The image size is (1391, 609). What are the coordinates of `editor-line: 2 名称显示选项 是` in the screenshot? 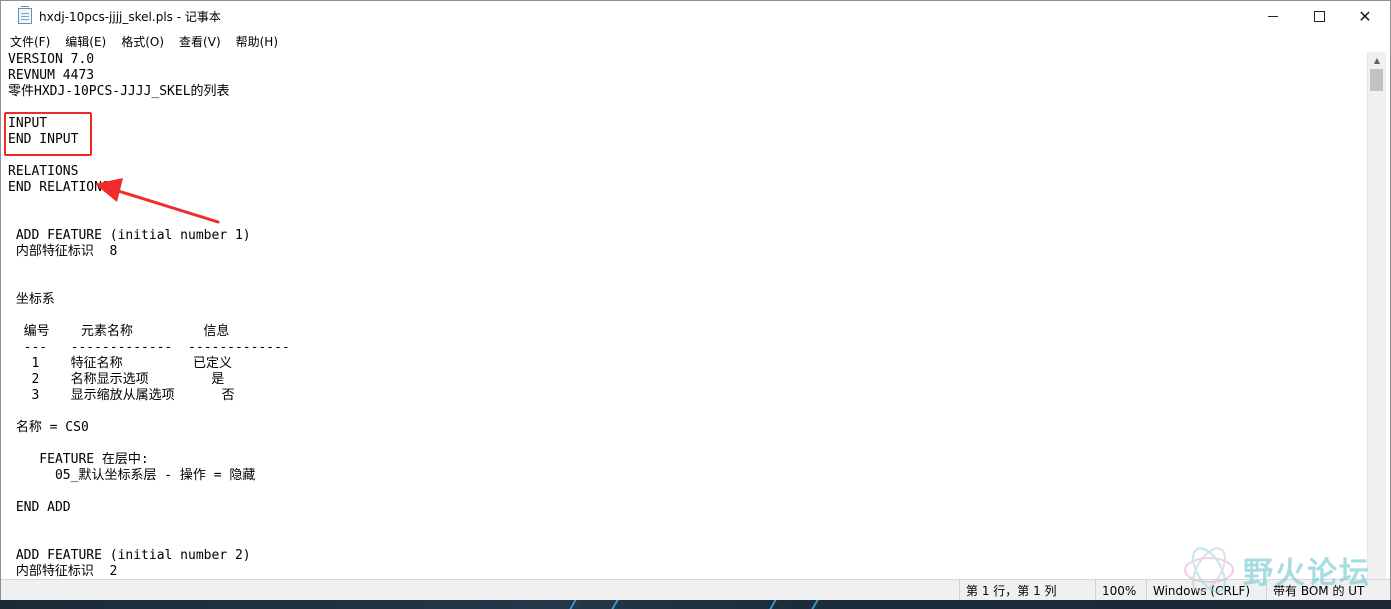 It's located at (687, 380).